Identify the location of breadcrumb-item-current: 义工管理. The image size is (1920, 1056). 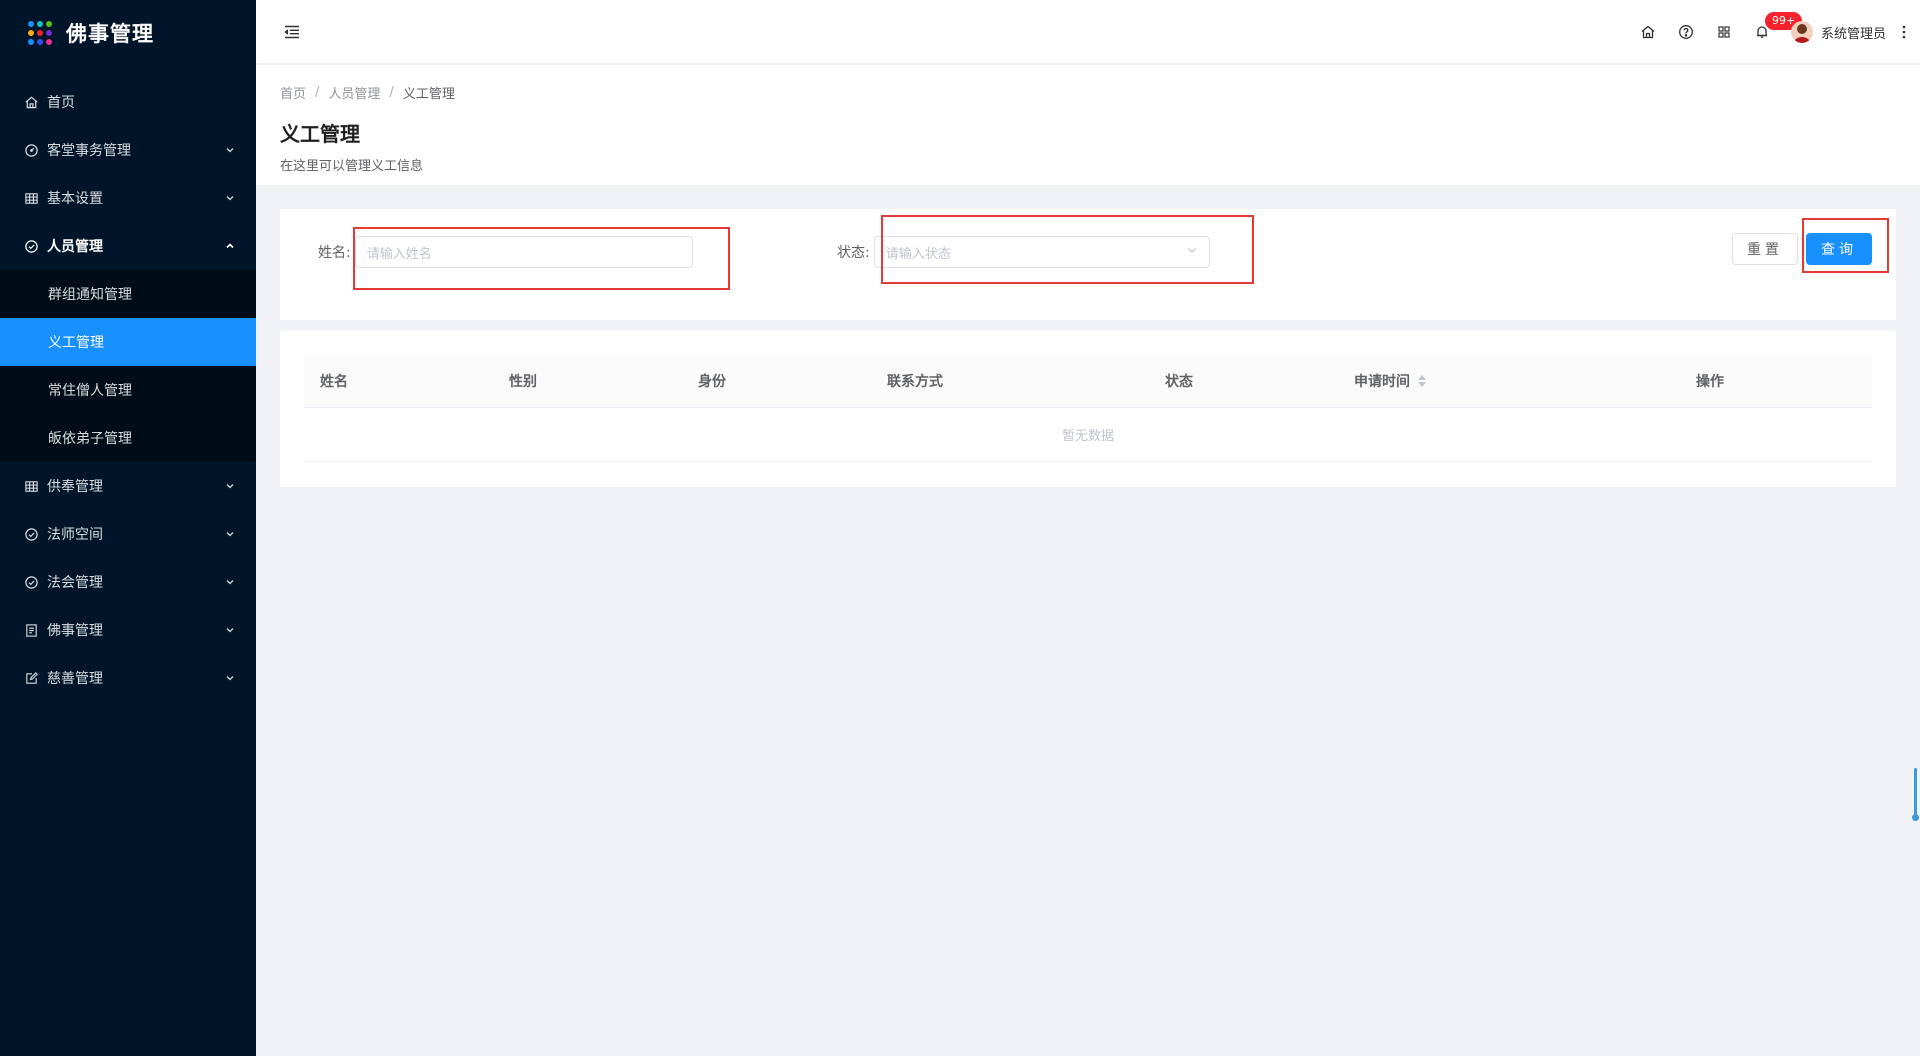
(428, 94).